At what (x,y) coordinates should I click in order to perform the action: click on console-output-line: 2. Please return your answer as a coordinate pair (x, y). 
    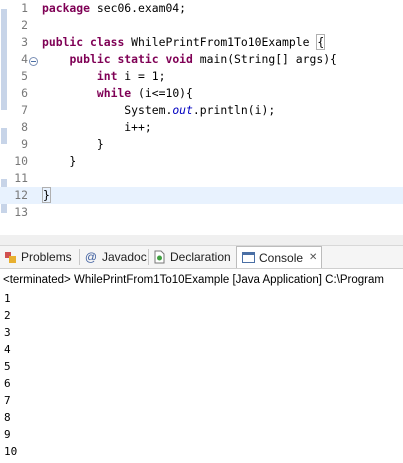
    Looking at the image, I should click on (7, 315).